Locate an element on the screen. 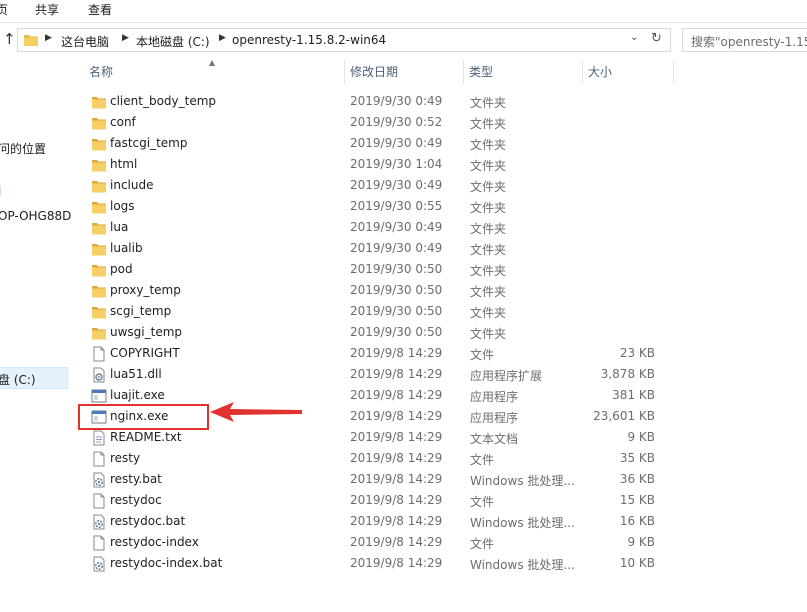 Image resolution: width=807 pixels, height=612 pixels. file-row: restydoc 2019/9/8 14:29 文件 15 KB is located at coordinates (439, 500).